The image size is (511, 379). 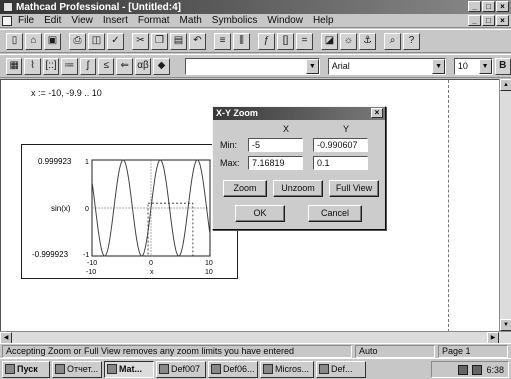 I want to click on close-icon: ×, so click(x=377, y=113).